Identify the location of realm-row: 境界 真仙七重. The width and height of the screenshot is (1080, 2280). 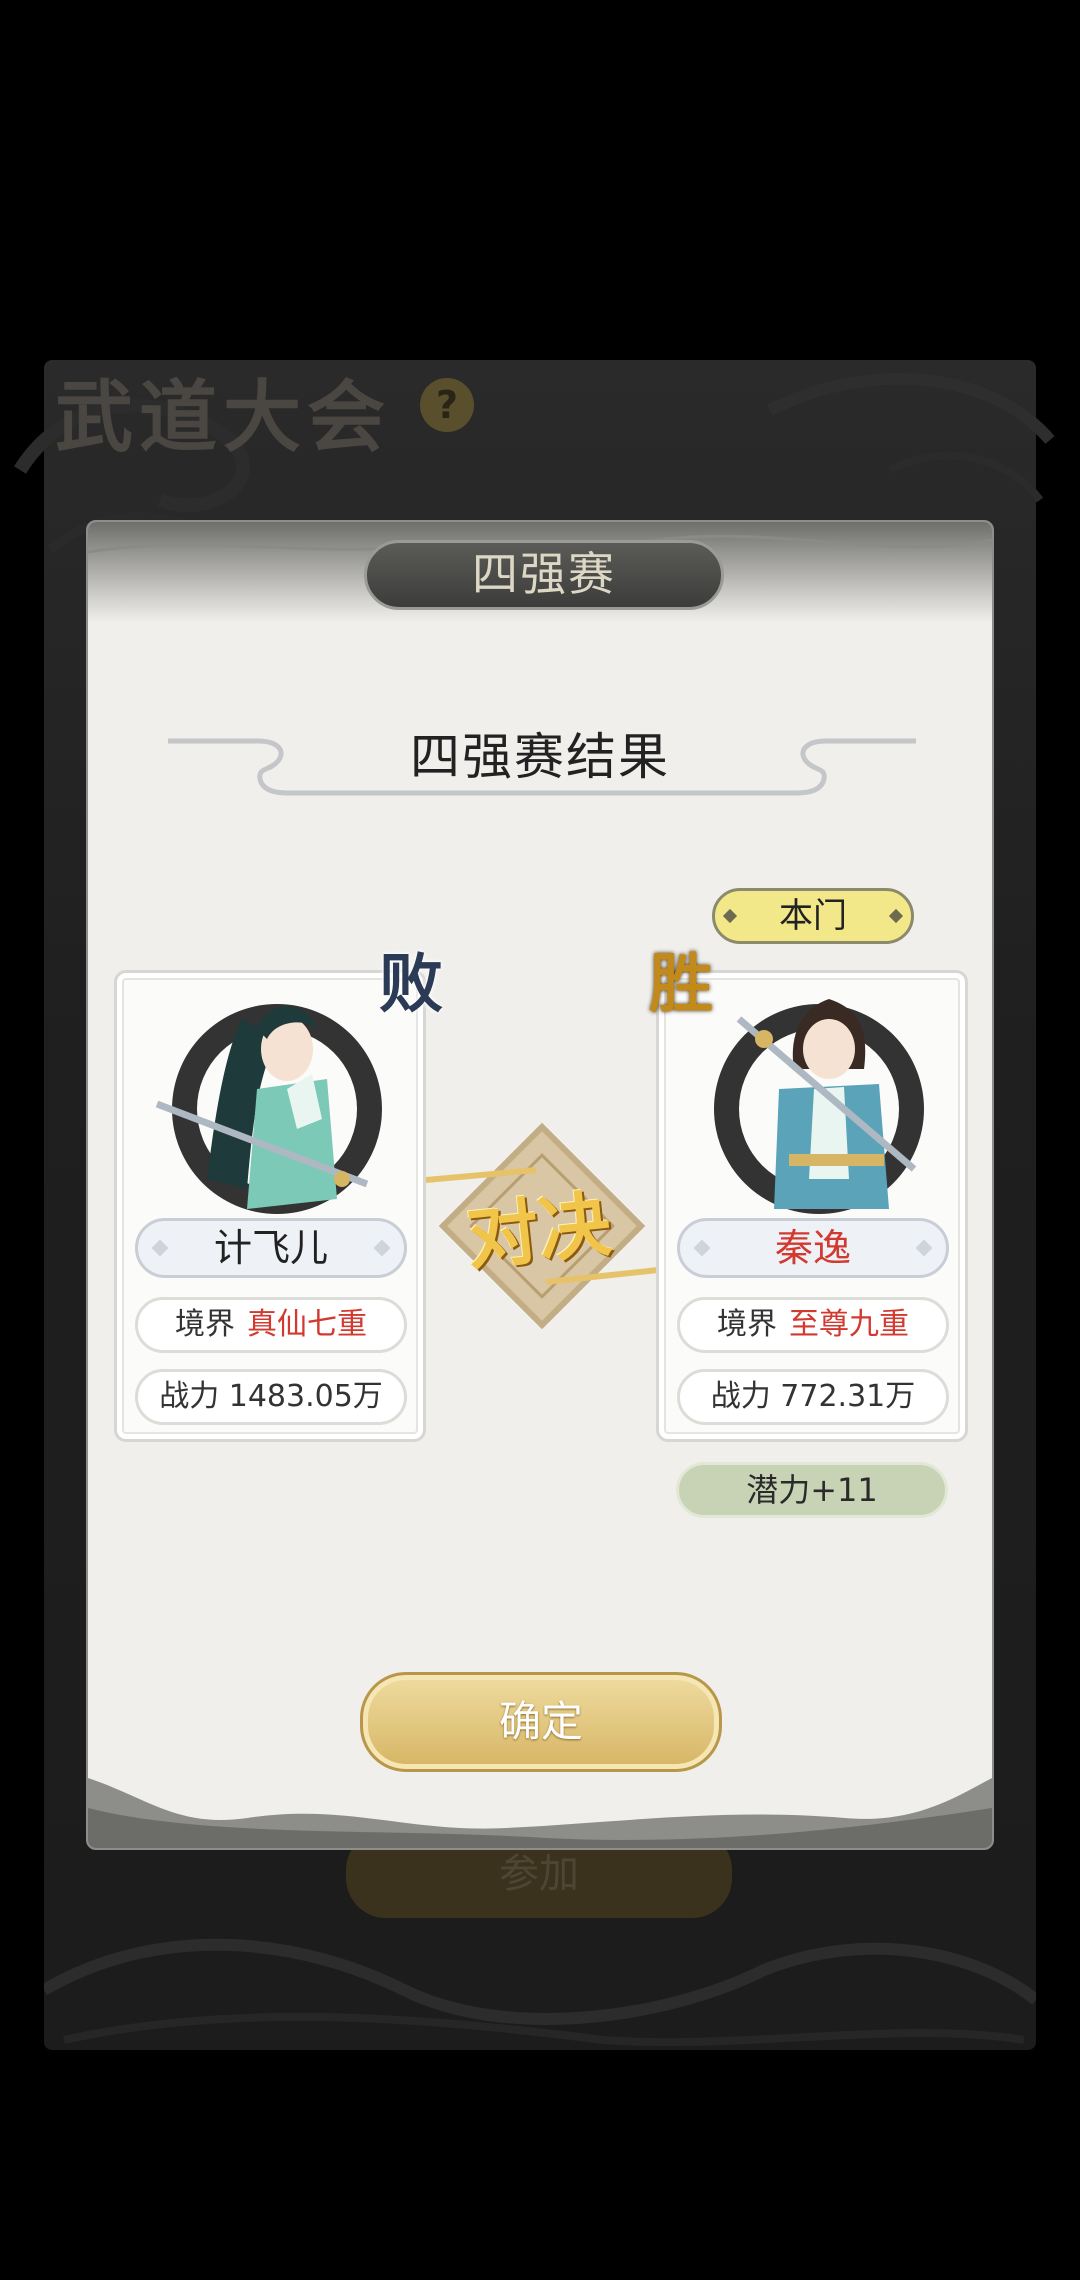
(271, 1325).